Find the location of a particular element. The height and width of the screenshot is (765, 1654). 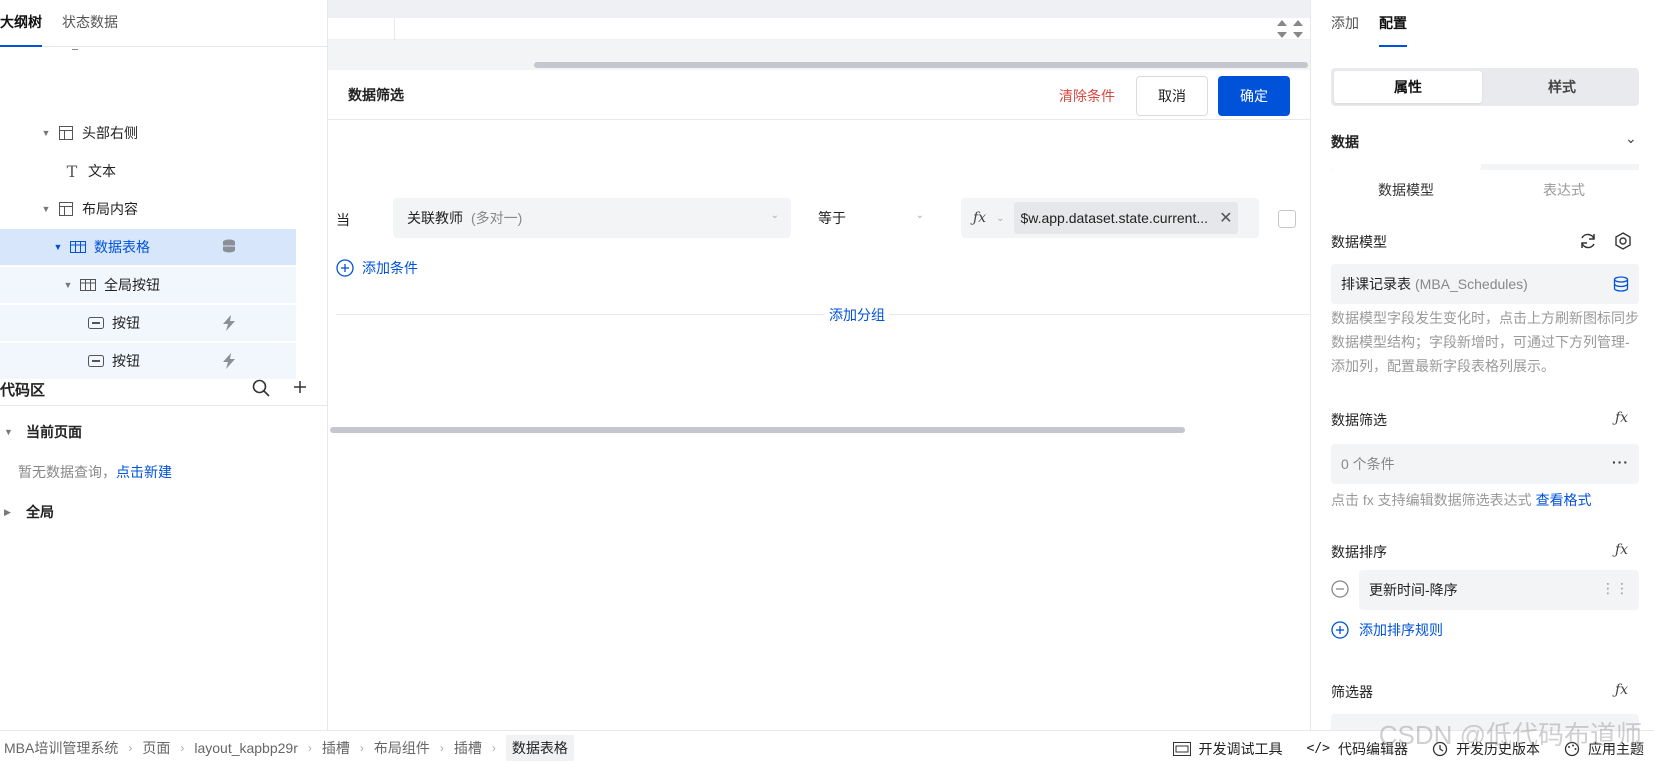

tree-item-label: 文本 is located at coordinates (102, 171).